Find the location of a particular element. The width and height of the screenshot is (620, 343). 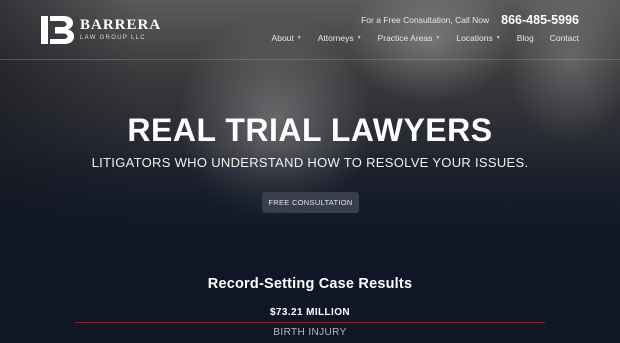

nav-label-about: About is located at coordinates (282, 38).